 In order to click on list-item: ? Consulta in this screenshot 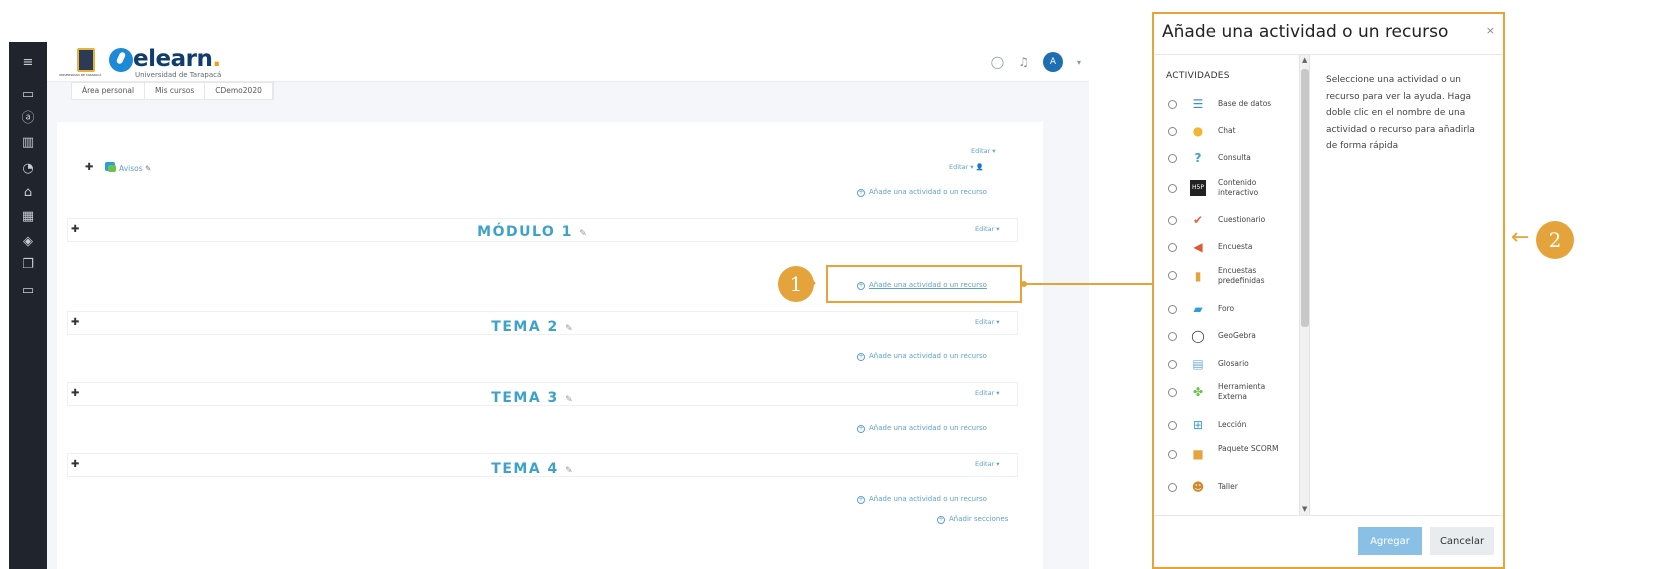, I will do `click(1224, 158)`.